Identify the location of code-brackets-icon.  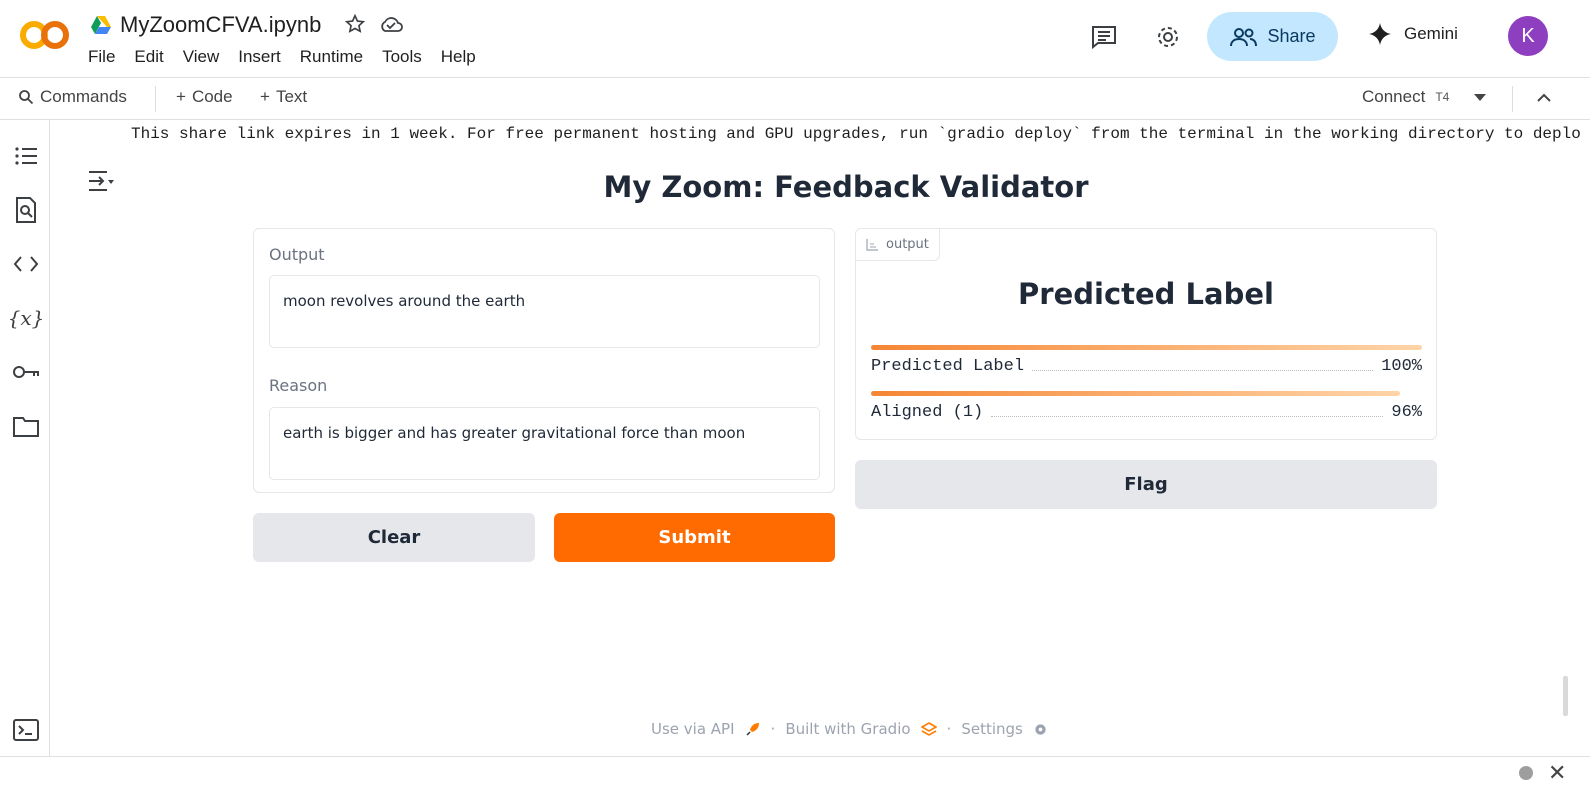
(26, 264).